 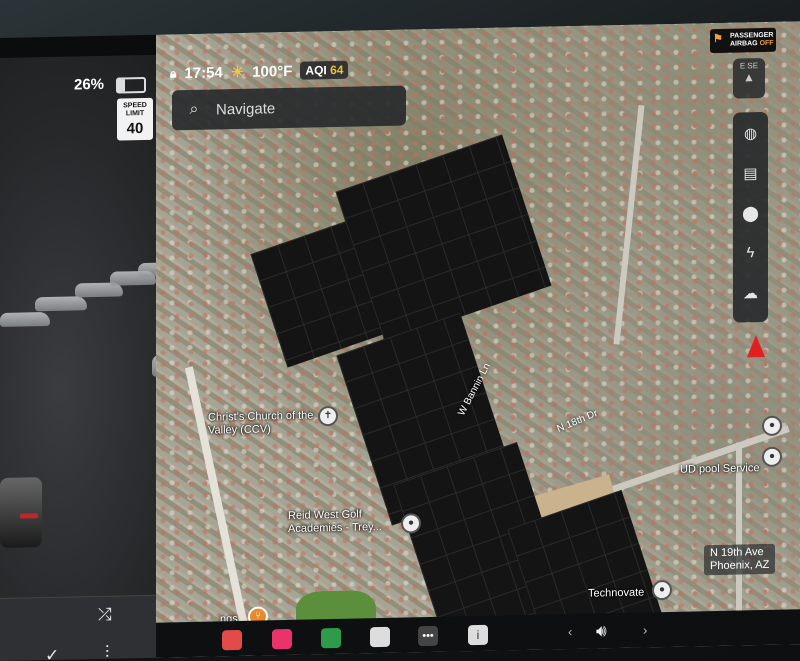 I want to click on equalizer-icon: ⫶, so click(x=107, y=652).